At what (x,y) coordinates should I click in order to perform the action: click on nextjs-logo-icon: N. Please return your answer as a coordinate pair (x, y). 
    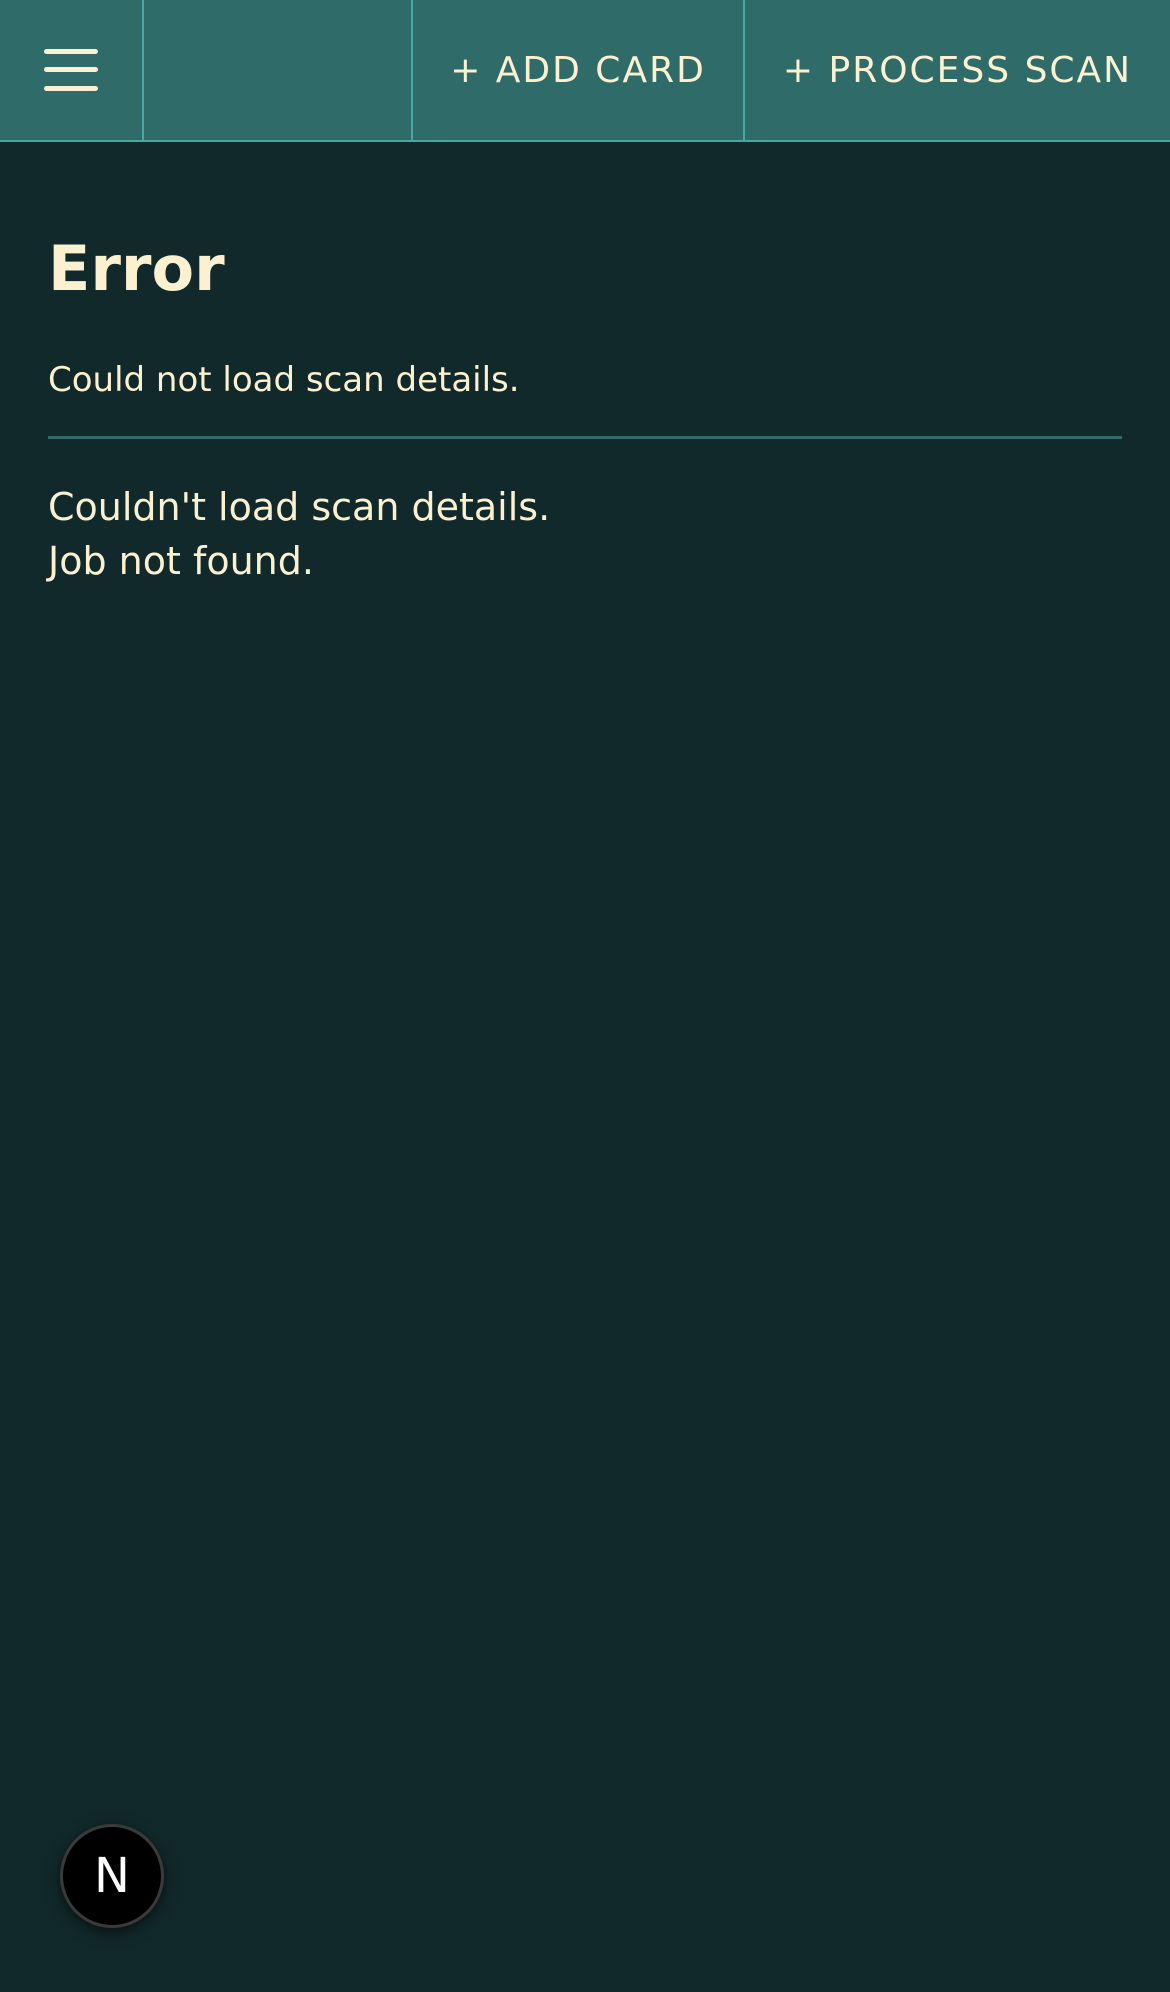
    Looking at the image, I should click on (112, 1876).